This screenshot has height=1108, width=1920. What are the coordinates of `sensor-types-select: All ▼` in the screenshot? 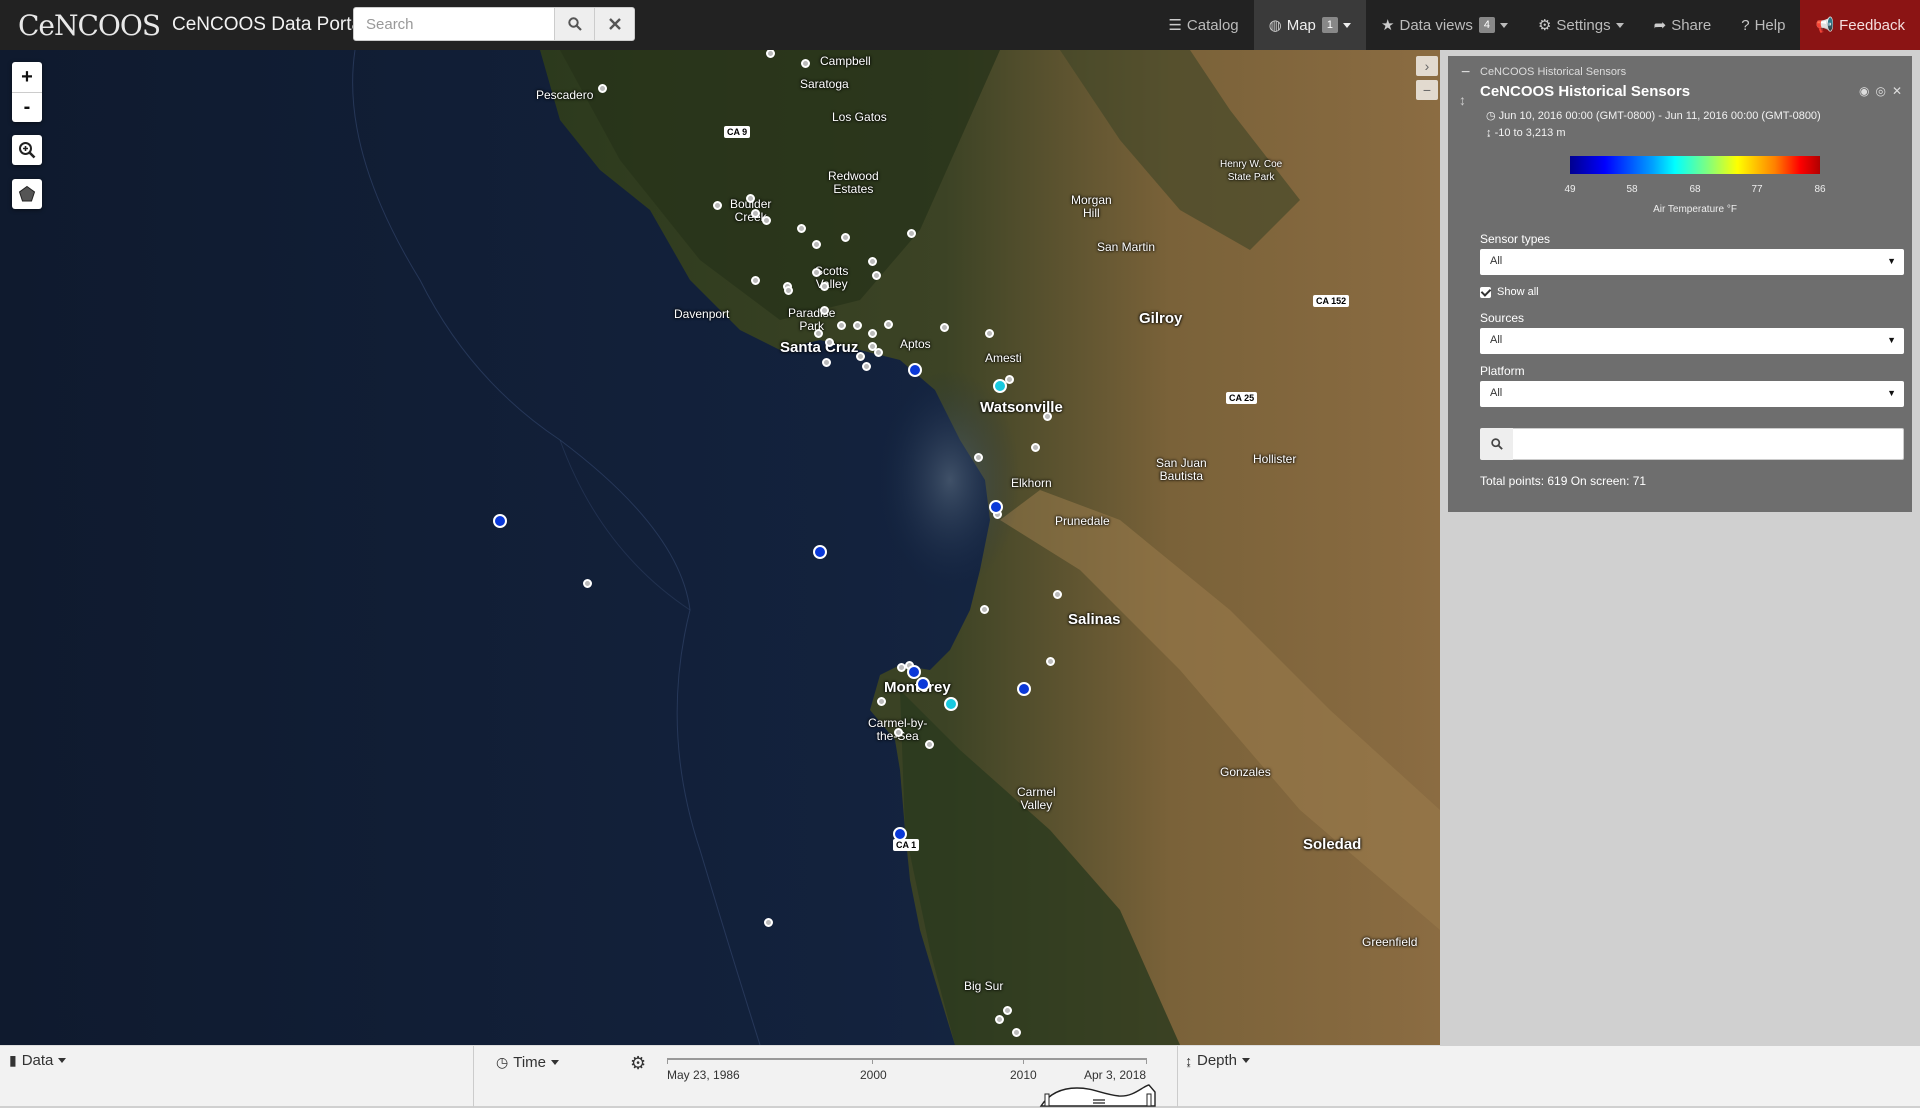 It's located at (1692, 262).